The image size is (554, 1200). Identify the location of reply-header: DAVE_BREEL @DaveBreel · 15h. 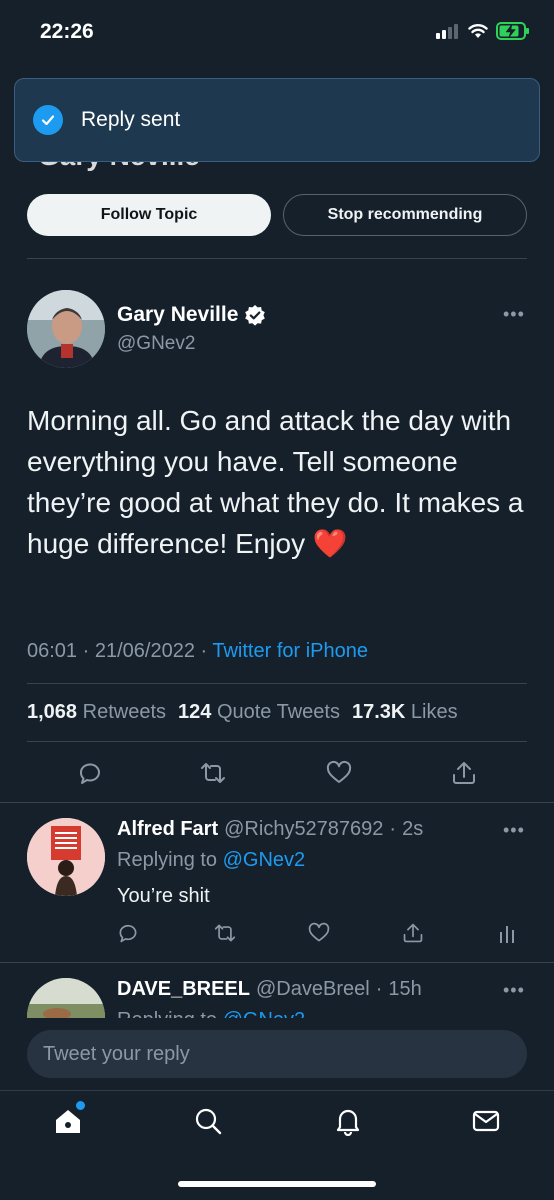
(269, 989).